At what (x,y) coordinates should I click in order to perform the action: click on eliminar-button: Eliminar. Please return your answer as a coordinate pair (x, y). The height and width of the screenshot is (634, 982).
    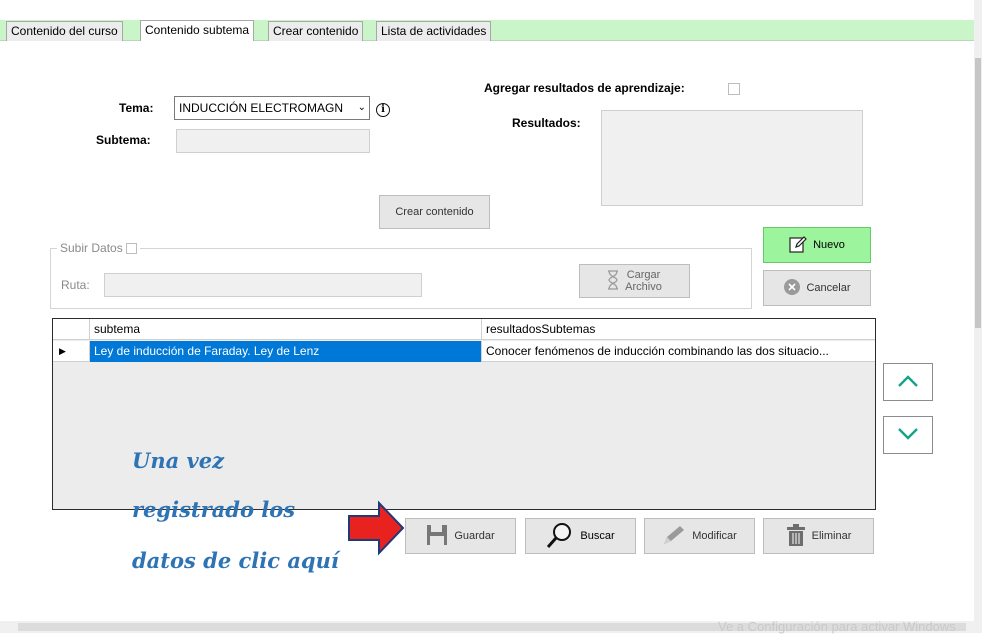
    Looking at the image, I should click on (818, 536).